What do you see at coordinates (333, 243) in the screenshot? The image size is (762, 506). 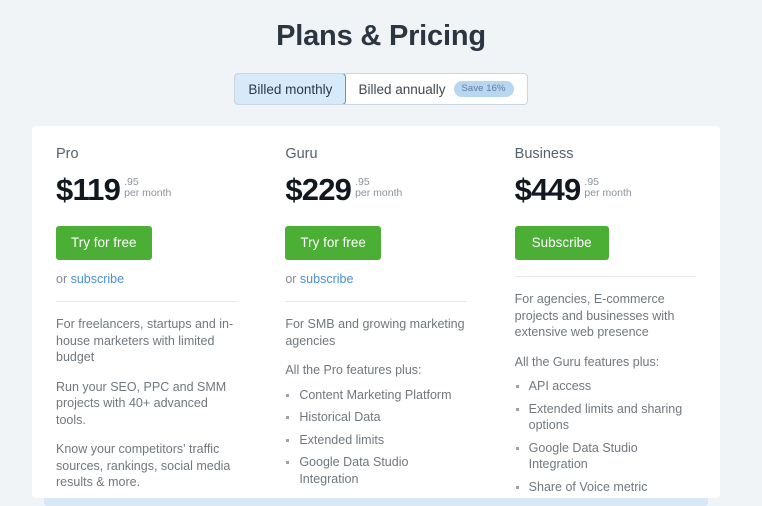 I see `plan-cta-guru: Try for free` at bounding box center [333, 243].